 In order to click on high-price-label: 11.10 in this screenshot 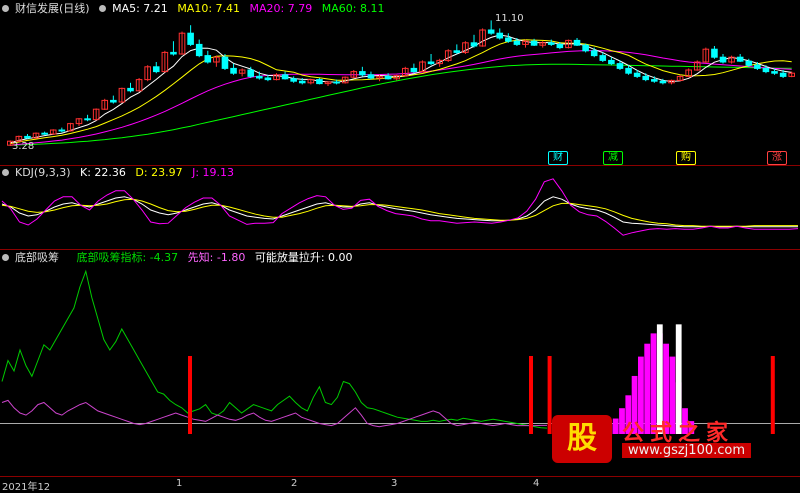, I will do `click(509, 18)`.